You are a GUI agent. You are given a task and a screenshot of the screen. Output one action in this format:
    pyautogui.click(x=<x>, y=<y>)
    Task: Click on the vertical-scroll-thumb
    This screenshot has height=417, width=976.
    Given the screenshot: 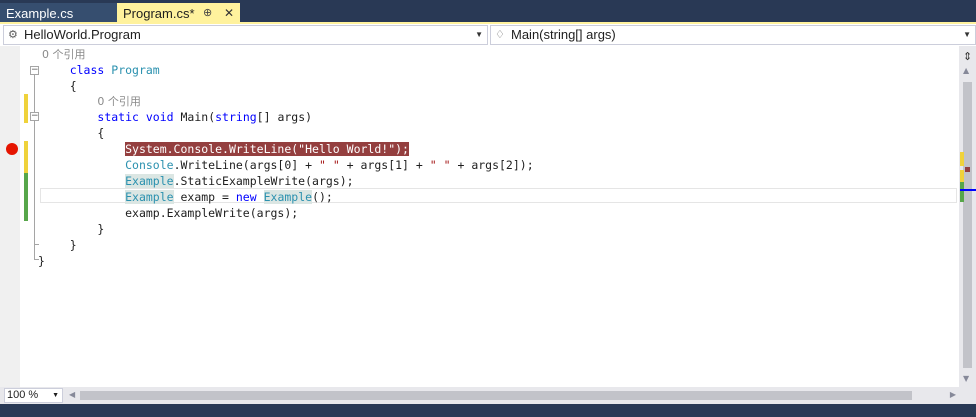 What is the action you would take?
    pyautogui.click(x=967, y=225)
    